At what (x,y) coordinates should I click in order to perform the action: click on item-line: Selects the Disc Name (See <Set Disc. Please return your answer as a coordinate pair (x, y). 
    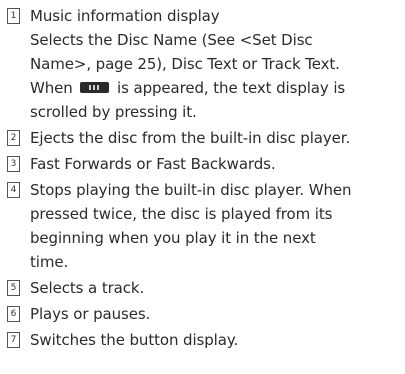
    Looking at the image, I should click on (171, 40).